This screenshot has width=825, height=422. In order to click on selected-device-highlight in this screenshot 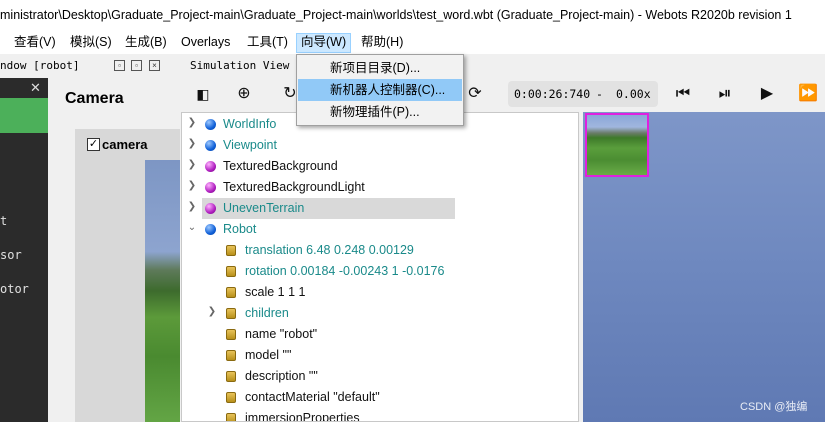, I will do `click(24, 115)`.